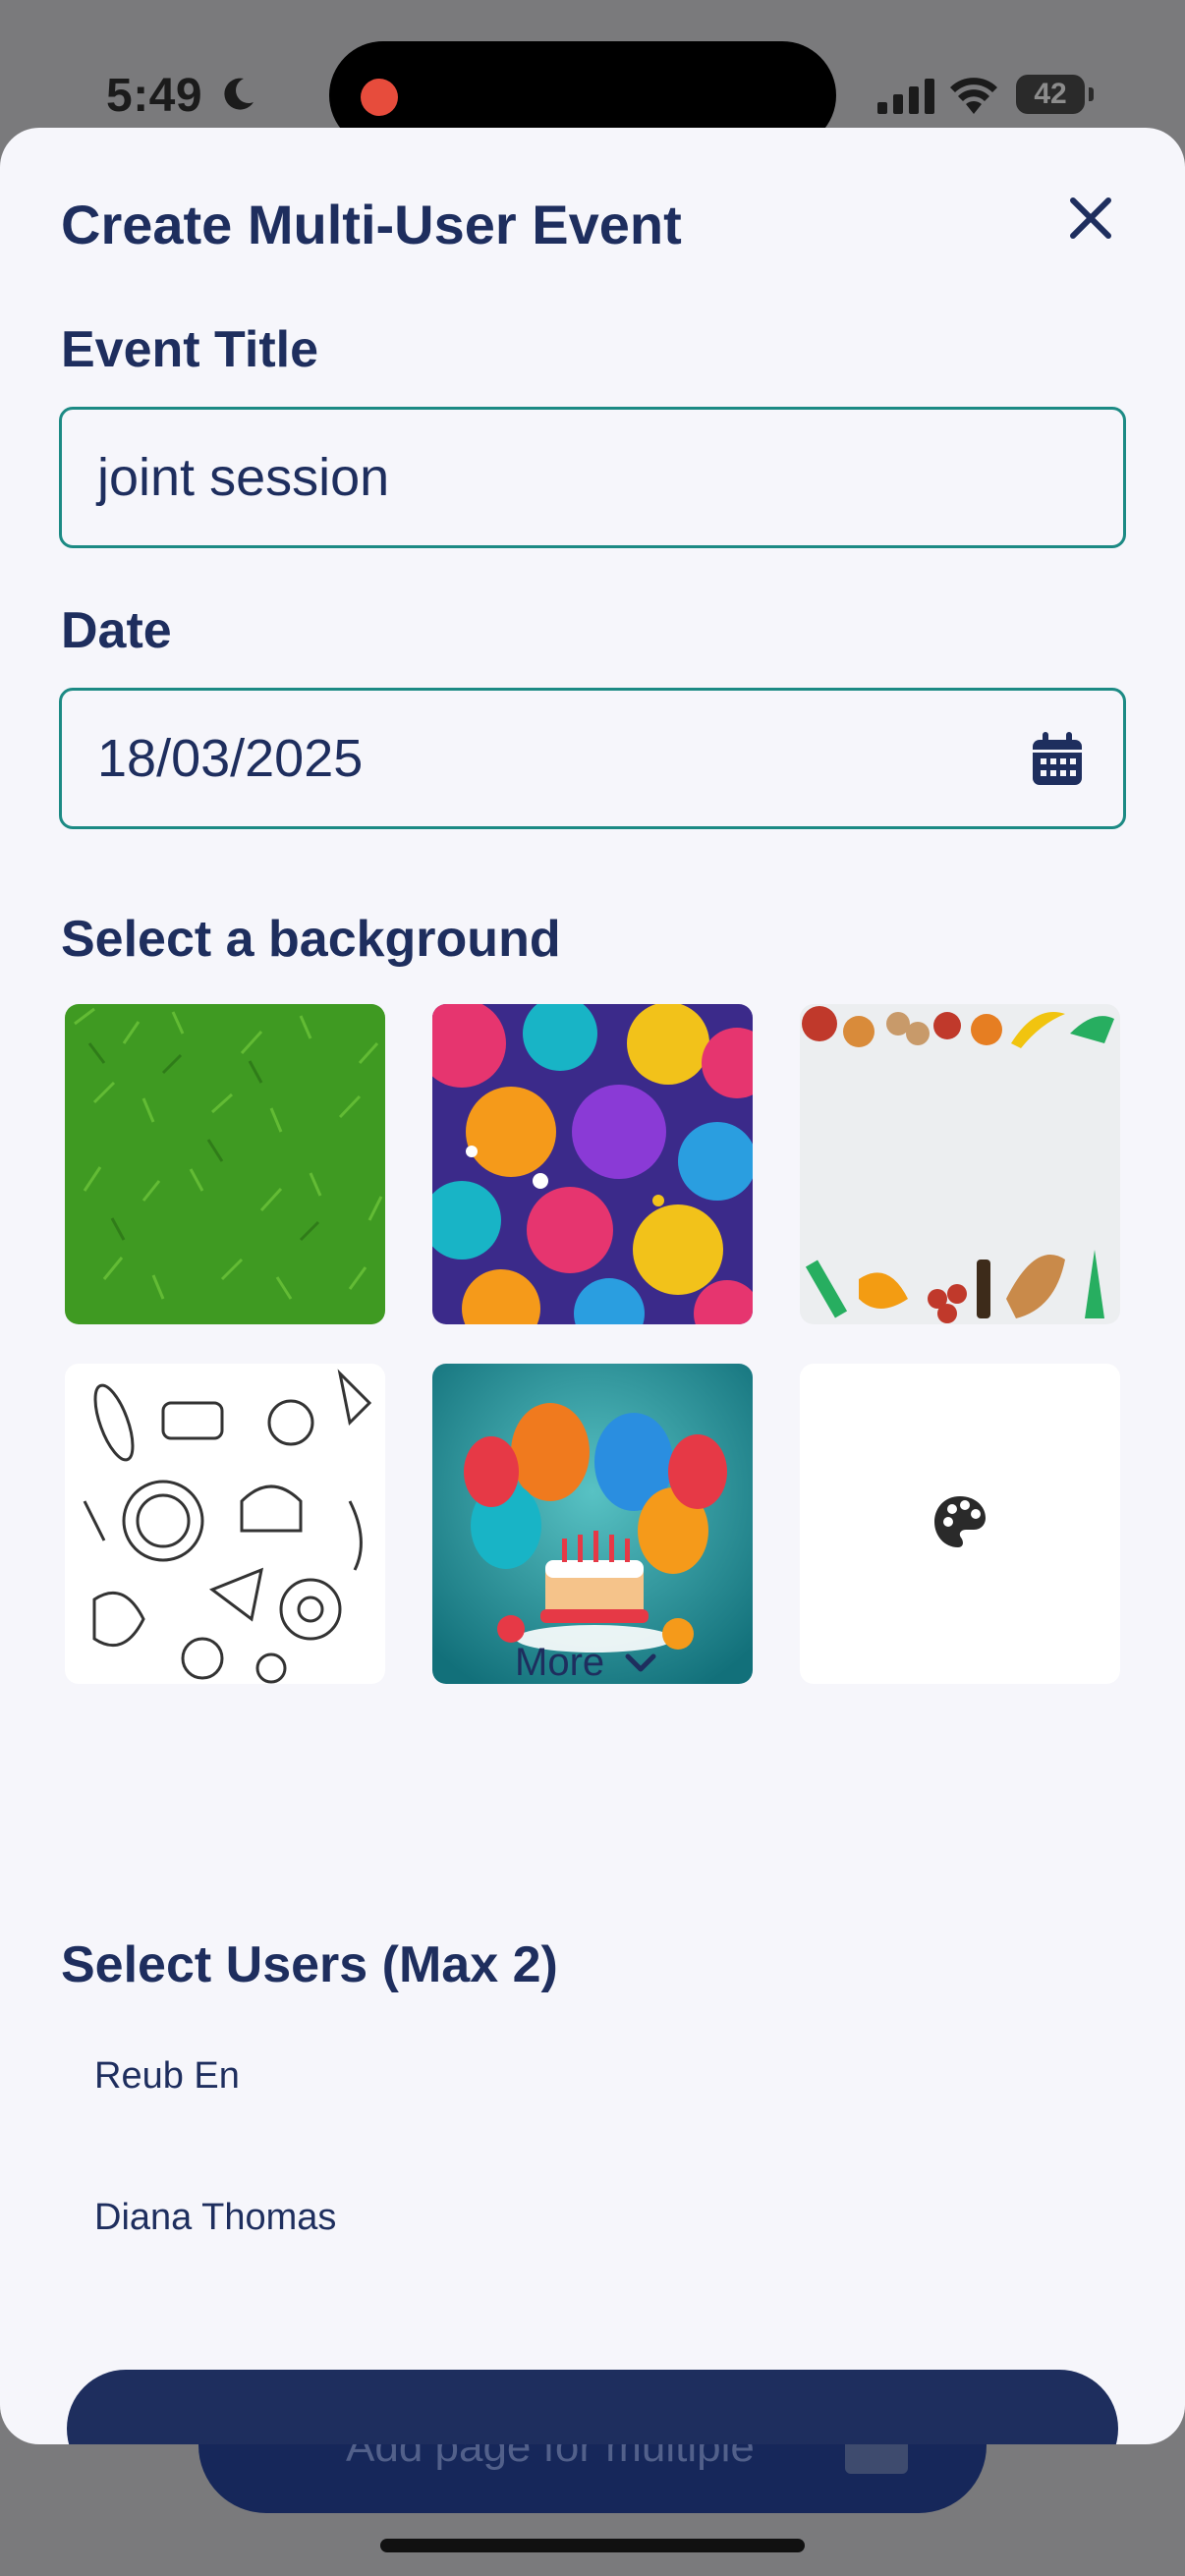  What do you see at coordinates (1055, 94) in the screenshot?
I see `battery-icon: 42` at bounding box center [1055, 94].